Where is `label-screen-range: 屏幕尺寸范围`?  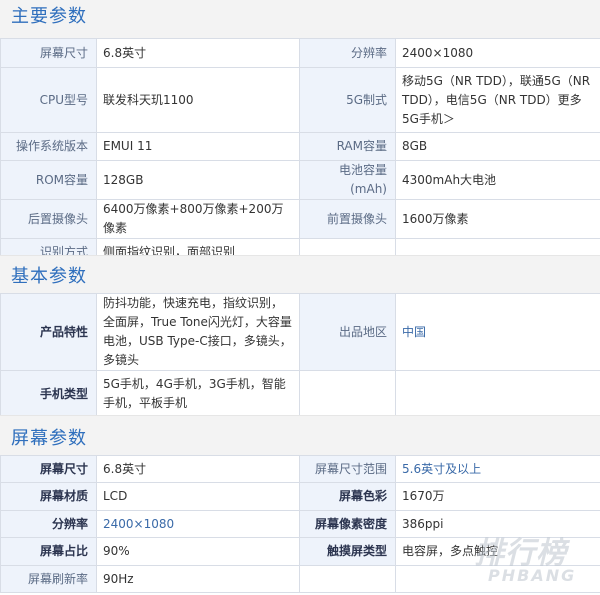
label-screen-range: 屏幕尺寸范围 is located at coordinates (347, 469).